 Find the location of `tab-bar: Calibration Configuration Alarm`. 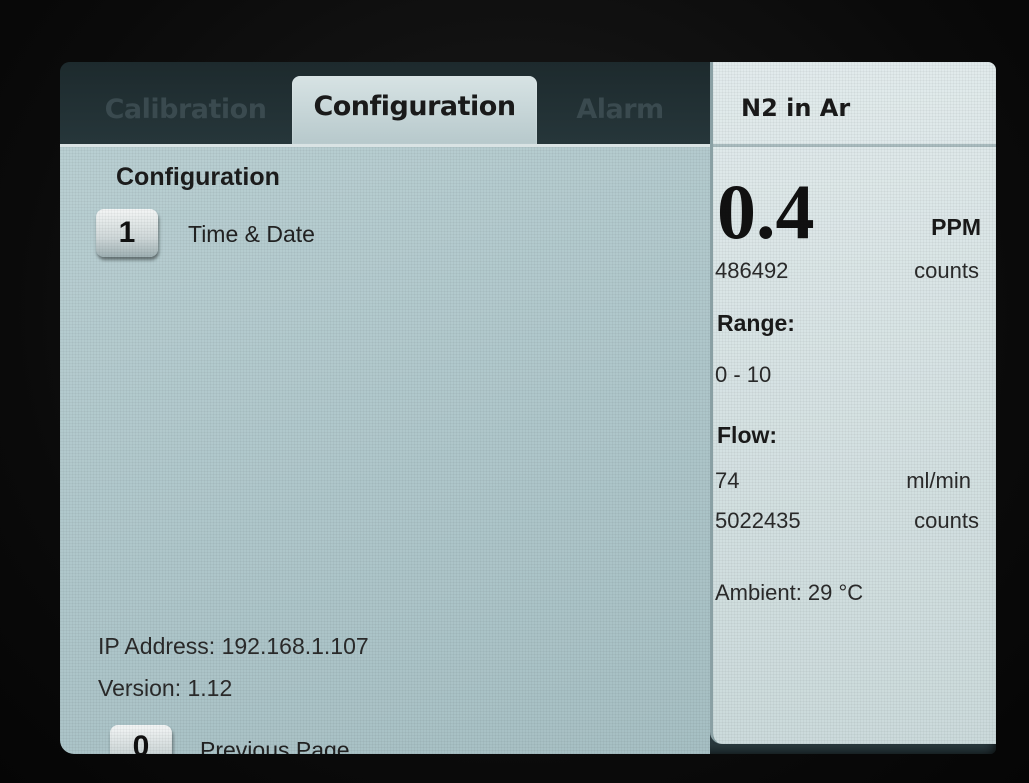

tab-bar: Calibration Configuration Alarm is located at coordinates (385, 104).